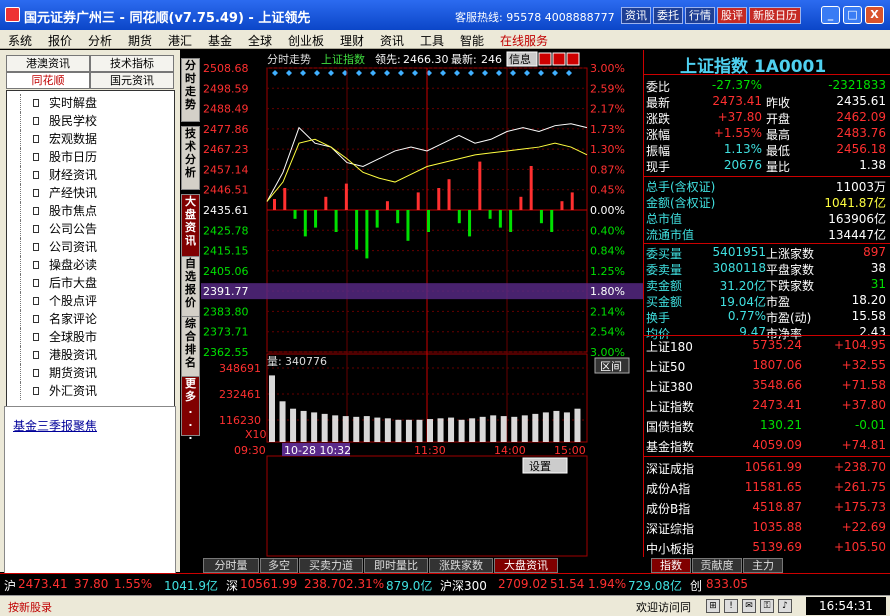 This screenshot has width=890, height=616. I want to click on menu-news: 资讯, so click(392, 40).